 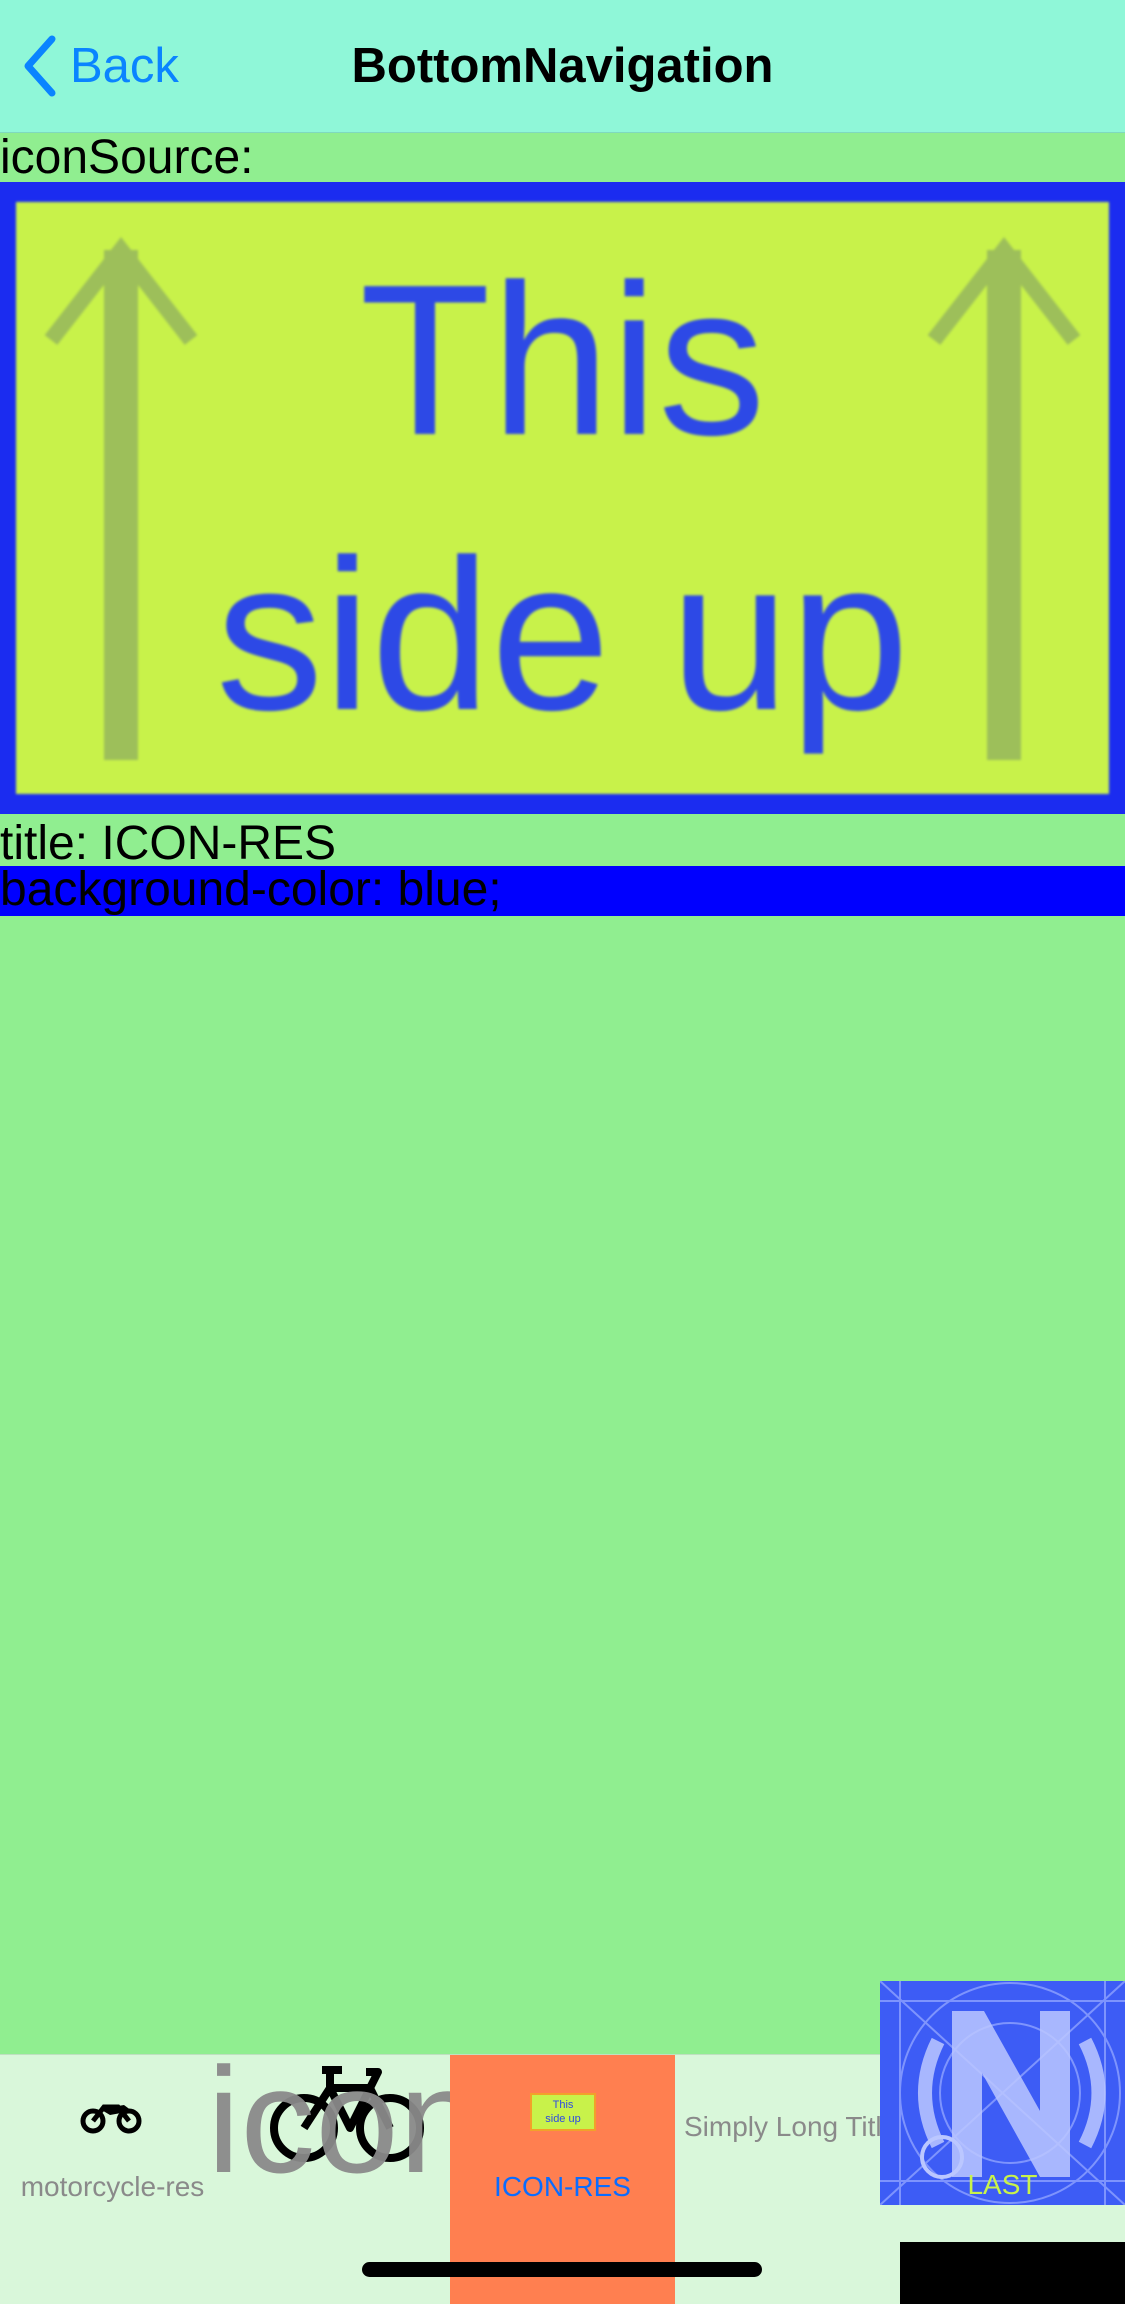 I want to click on tab-label: LAST, so click(x=1002, y=2184).